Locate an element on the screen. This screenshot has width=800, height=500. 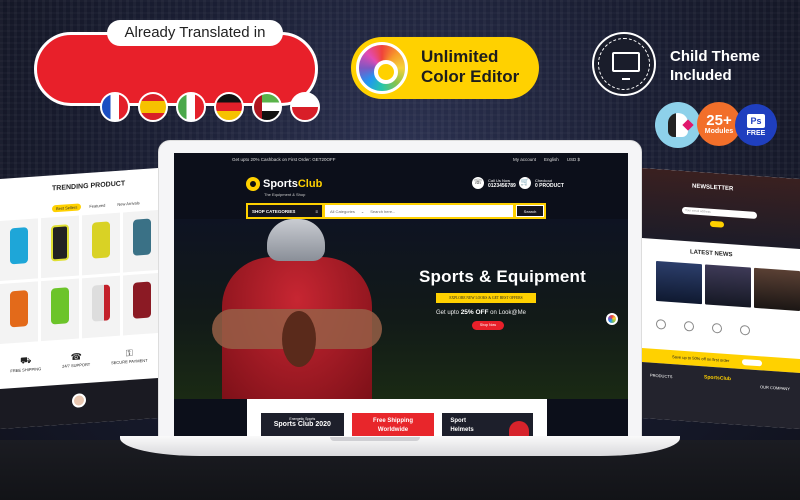
language-select: English is located at coordinates (551, 160).